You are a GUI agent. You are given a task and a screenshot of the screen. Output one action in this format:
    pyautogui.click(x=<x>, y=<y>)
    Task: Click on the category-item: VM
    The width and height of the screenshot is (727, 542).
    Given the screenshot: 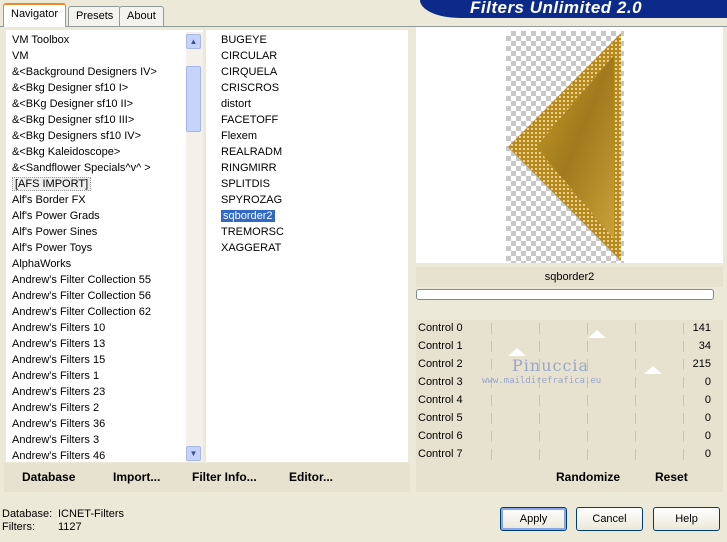 What is the action you would take?
    pyautogui.click(x=20, y=56)
    